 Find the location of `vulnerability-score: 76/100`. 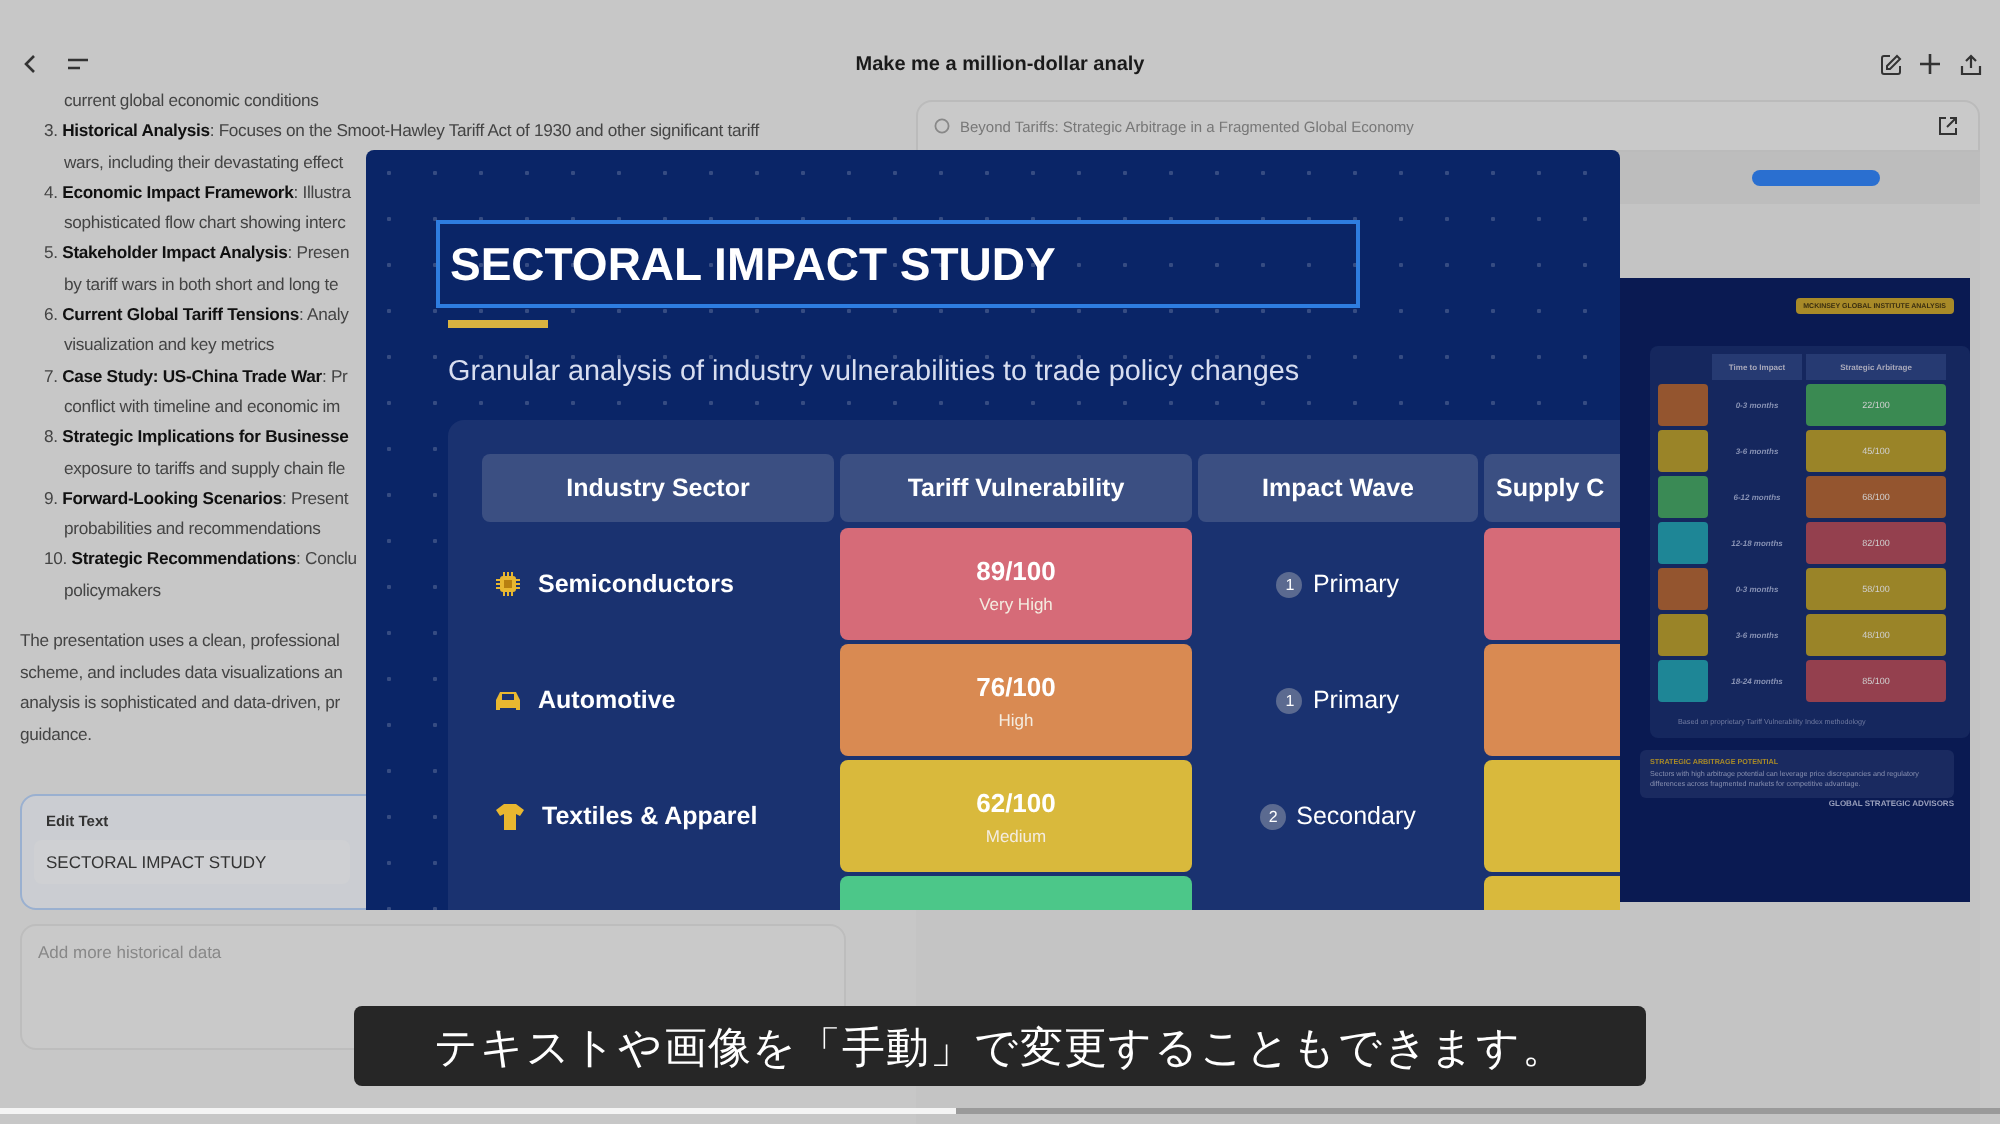

vulnerability-score: 76/100 is located at coordinates (1016, 686).